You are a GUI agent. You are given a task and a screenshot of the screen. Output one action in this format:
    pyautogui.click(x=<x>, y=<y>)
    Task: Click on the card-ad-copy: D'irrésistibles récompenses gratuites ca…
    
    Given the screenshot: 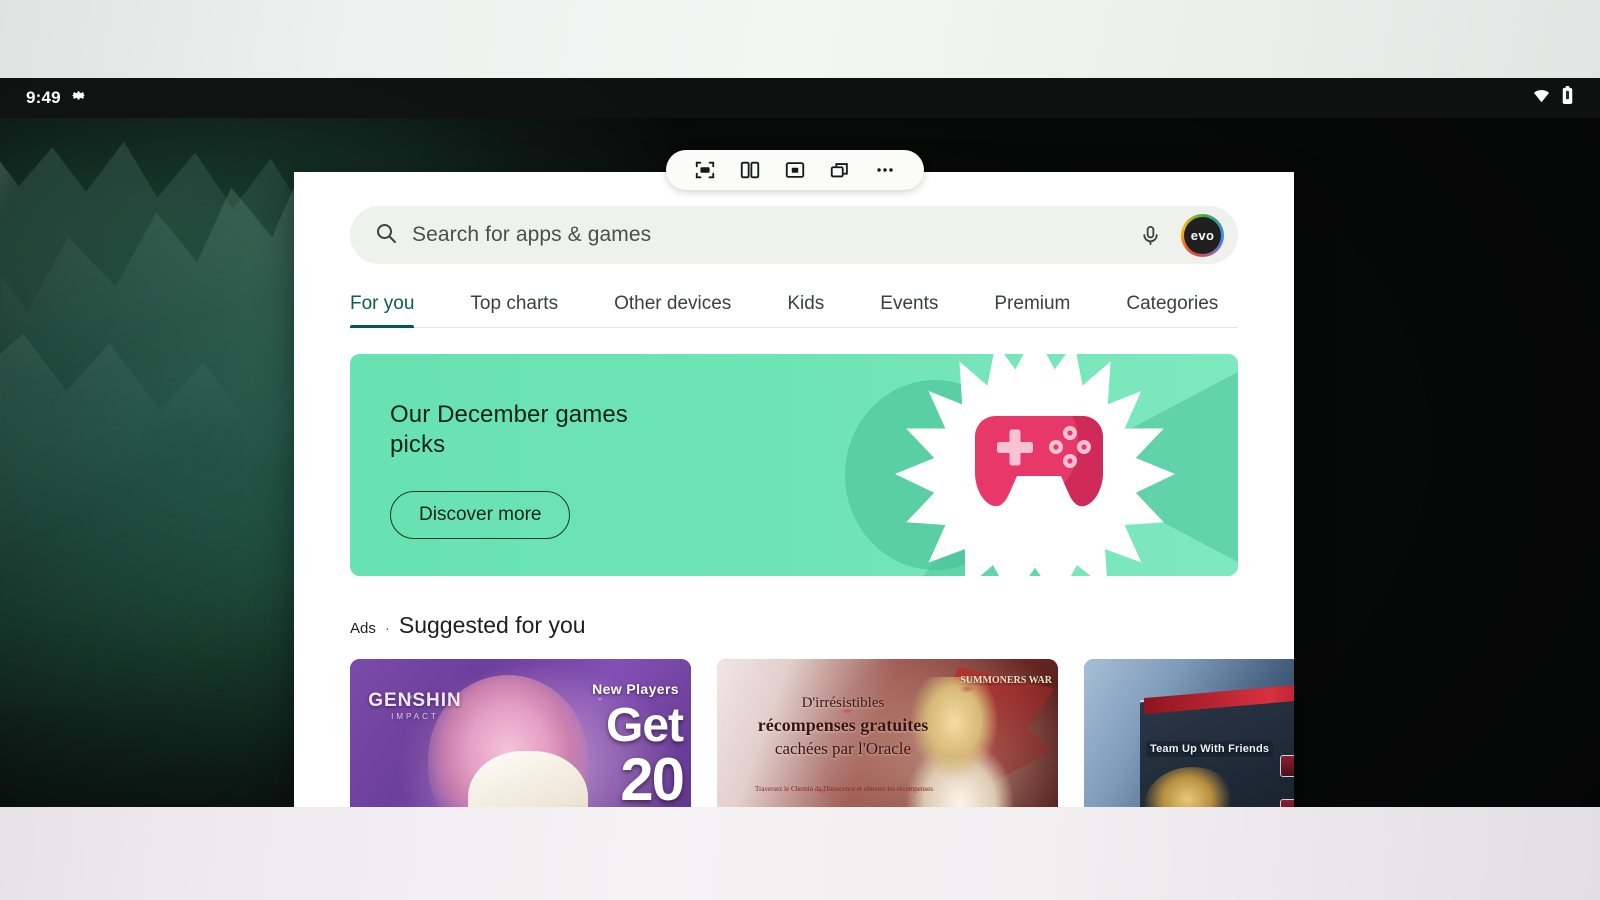 What is the action you would take?
    pyautogui.click(x=843, y=726)
    